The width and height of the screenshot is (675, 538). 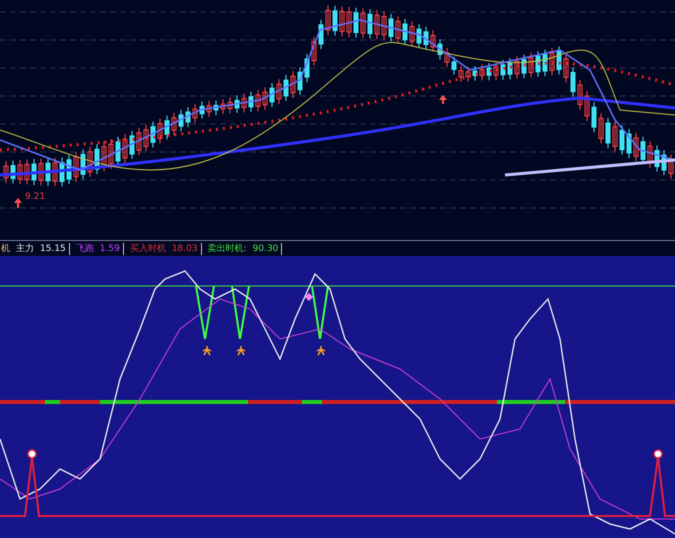 What do you see at coordinates (112, 248) in the screenshot?
I see `indicator-value: 1.59` at bounding box center [112, 248].